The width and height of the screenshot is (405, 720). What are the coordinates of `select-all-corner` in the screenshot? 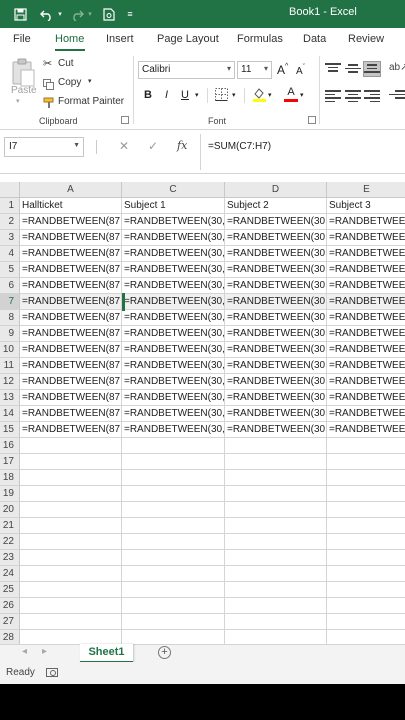 It's located at (10, 190).